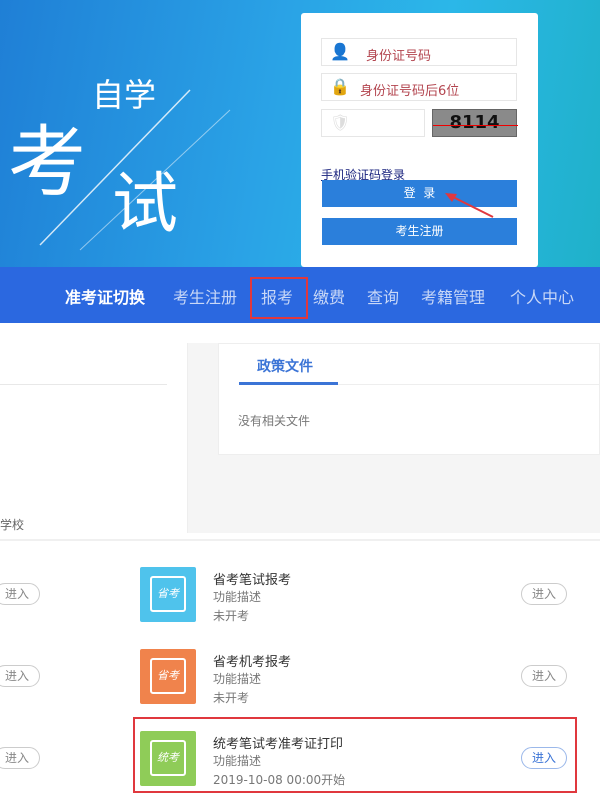 The height and width of the screenshot is (800, 600). What do you see at coordinates (300, 679) in the screenshot?
I see `list-item: 进入 省考 省考机考报考 功能描述 未开考 进入` at bounding box center [300, 679].